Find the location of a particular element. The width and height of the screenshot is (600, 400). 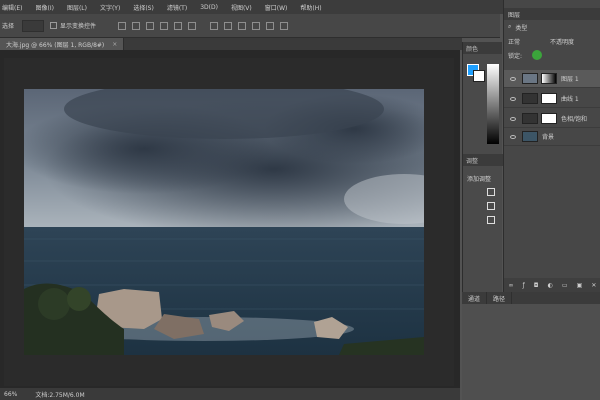

align-left-icon is located at coordinates (164, 25).